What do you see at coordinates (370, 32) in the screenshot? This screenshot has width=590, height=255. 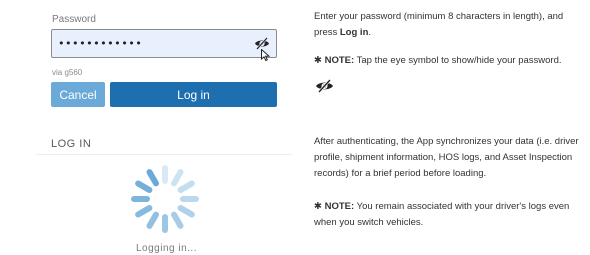 I see `step1-end: .` at bounding box center [370, 32].